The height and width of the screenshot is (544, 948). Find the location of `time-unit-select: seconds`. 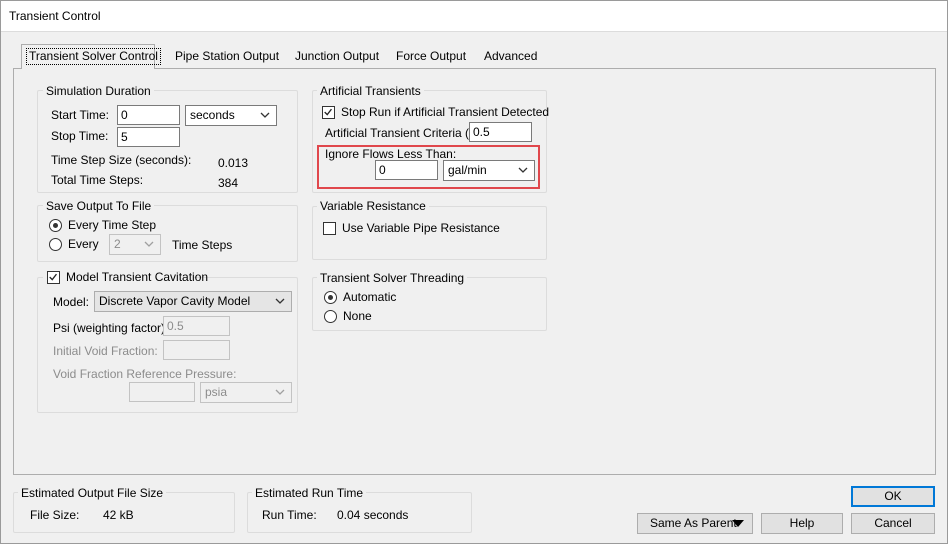

time-unit-select: seconds is located at coordinates (231, 115).